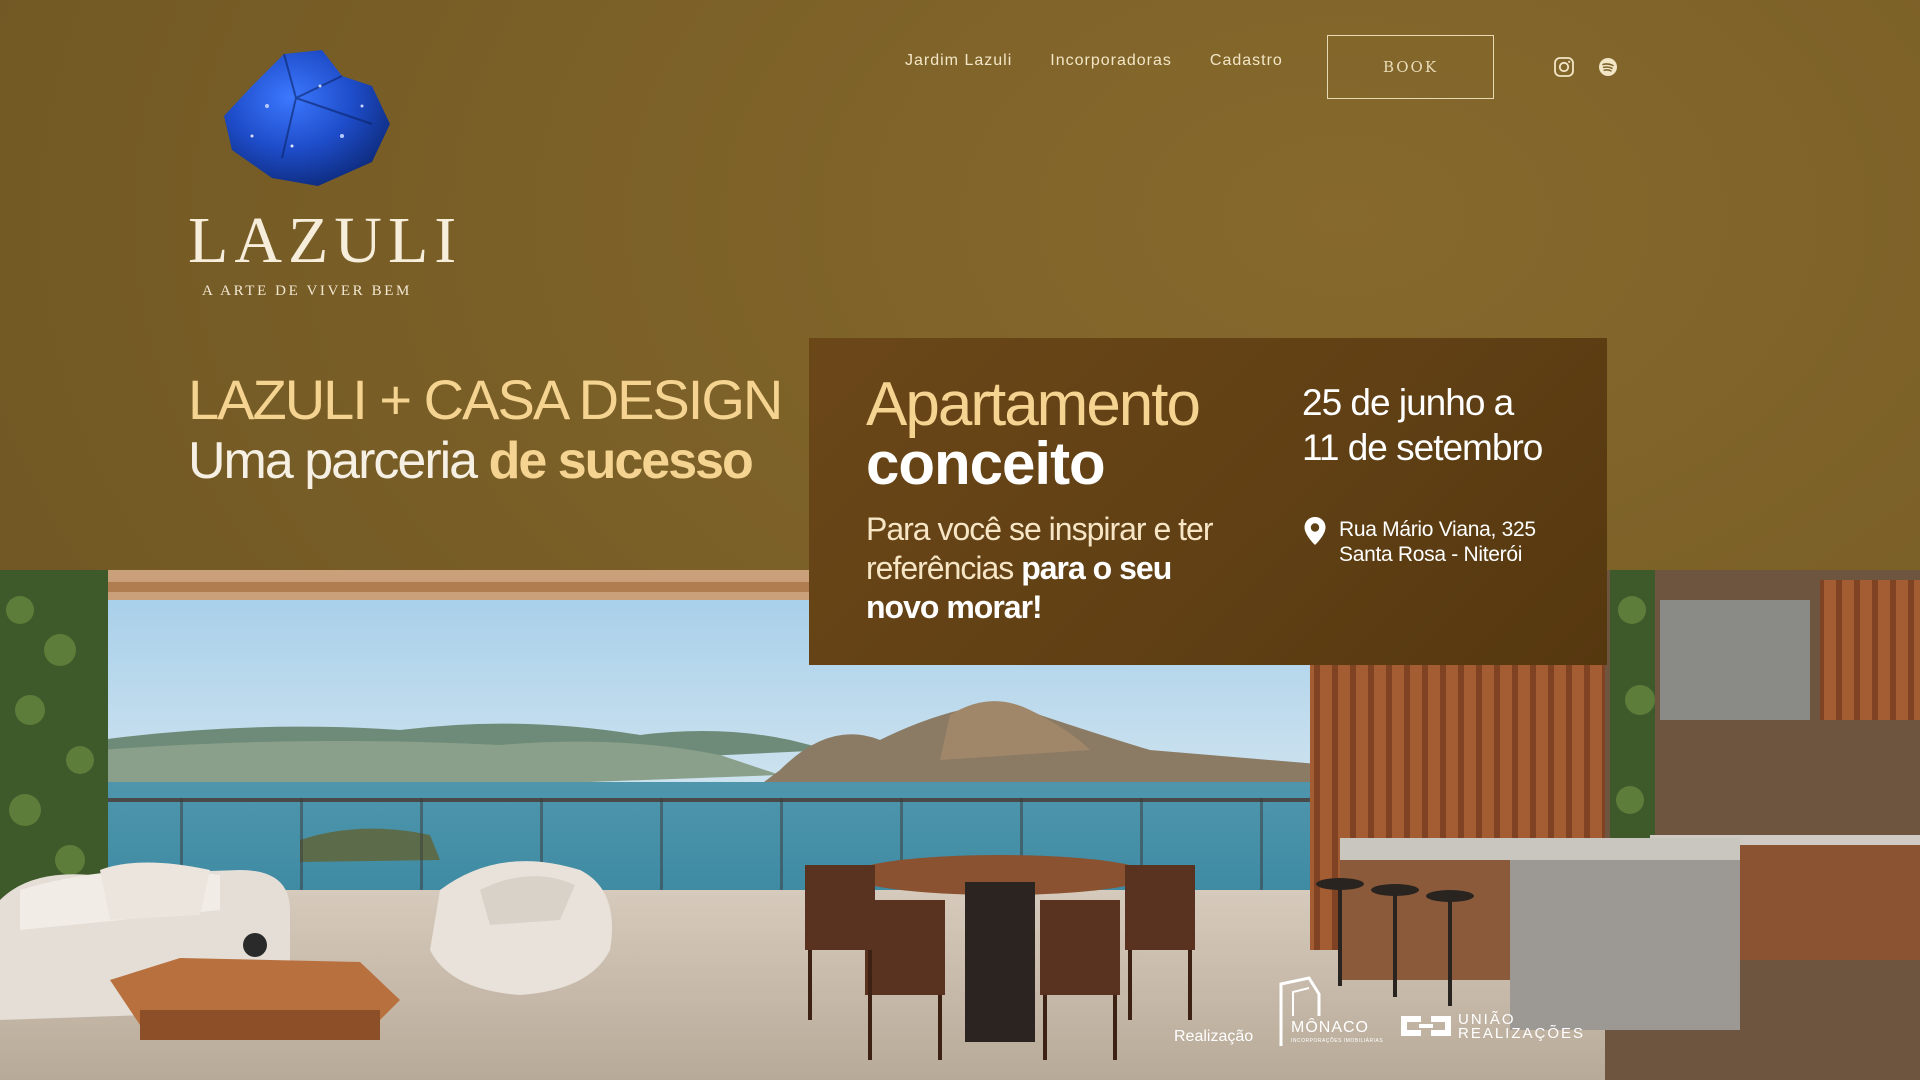 The image size is (1920, 1080). What do you see at coordinates (1408, 402) in the screenshot?
I see `event-dates-line1: 25 de junho a` at bounding box center [1408, 402].